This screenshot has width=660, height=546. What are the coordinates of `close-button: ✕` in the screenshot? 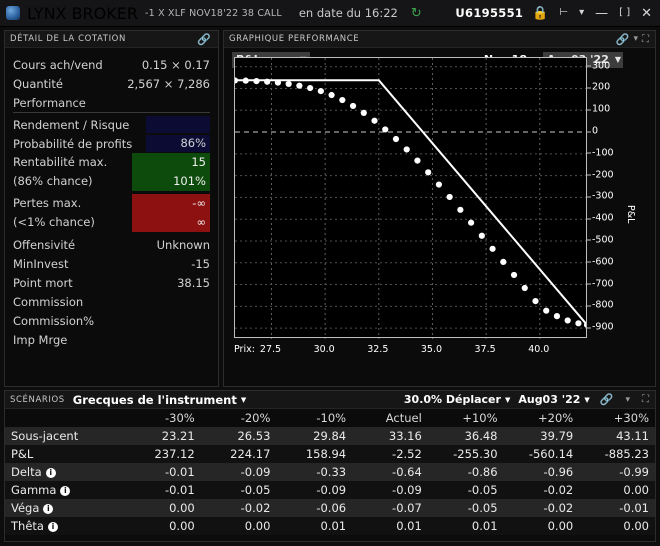 It's located at (646, 13).